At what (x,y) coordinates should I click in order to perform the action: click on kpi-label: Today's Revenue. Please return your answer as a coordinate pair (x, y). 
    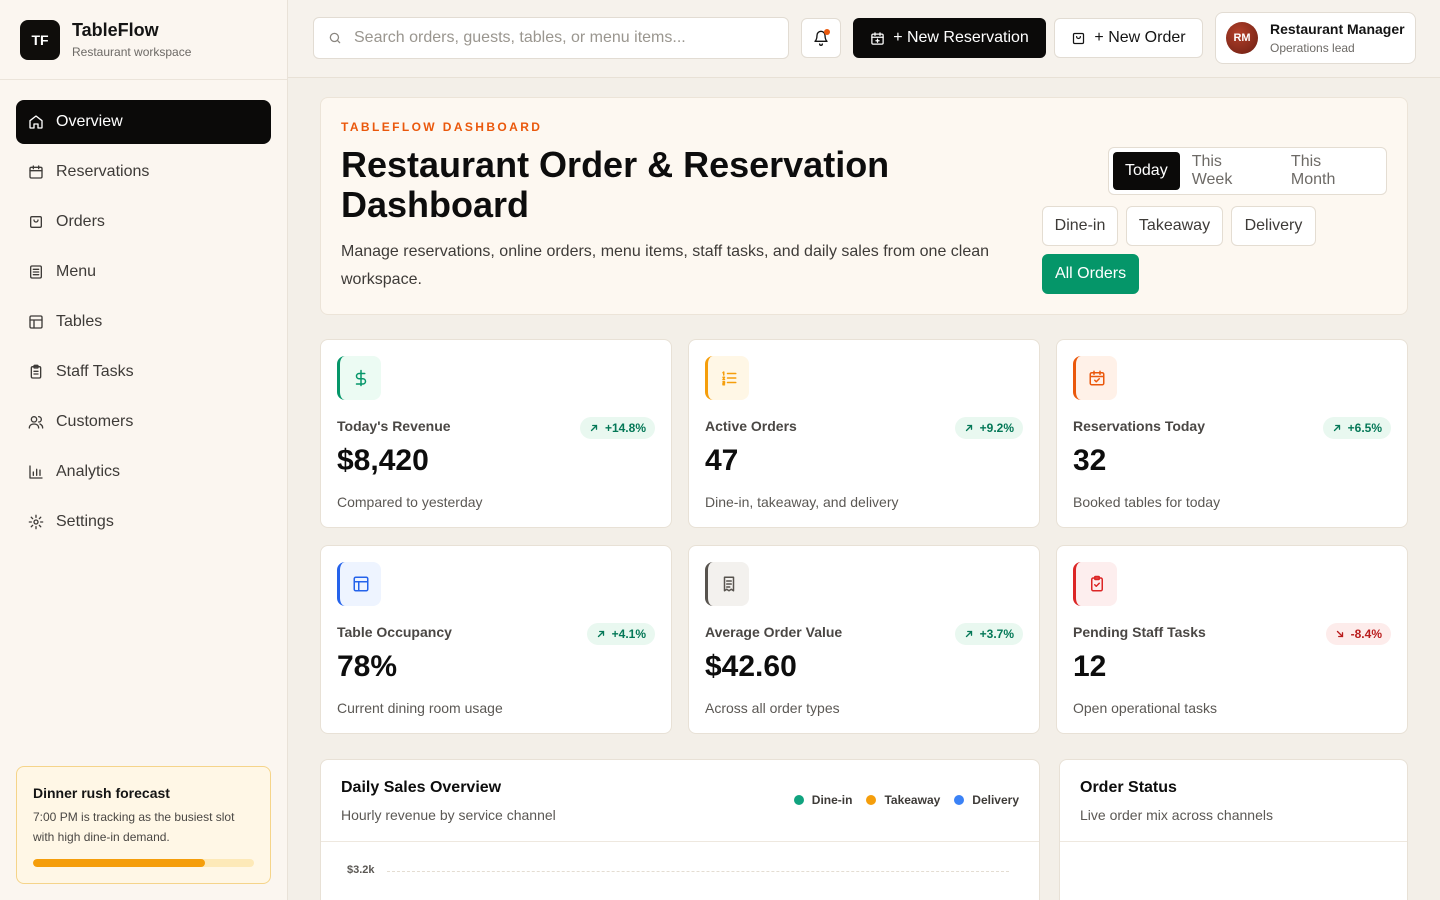
    Looking at the image, I should click on (394, 426).